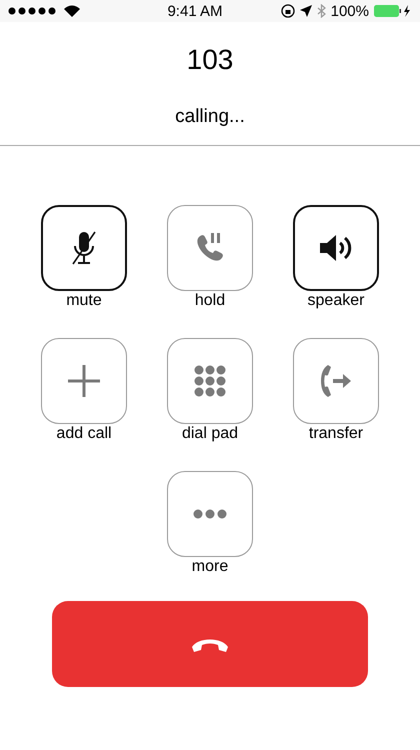  What do you see at coordinates (349, 11) in the screenshot?
I see `battery-percent: 100%` at bounding box center [349, 11].